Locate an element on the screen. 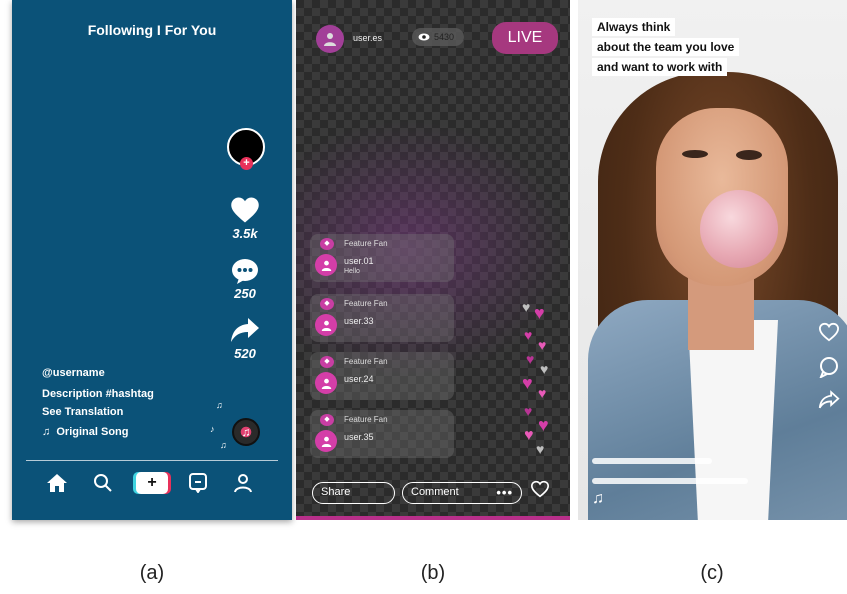  comment-placeholder: Comment is located at coordinates (435, 492).